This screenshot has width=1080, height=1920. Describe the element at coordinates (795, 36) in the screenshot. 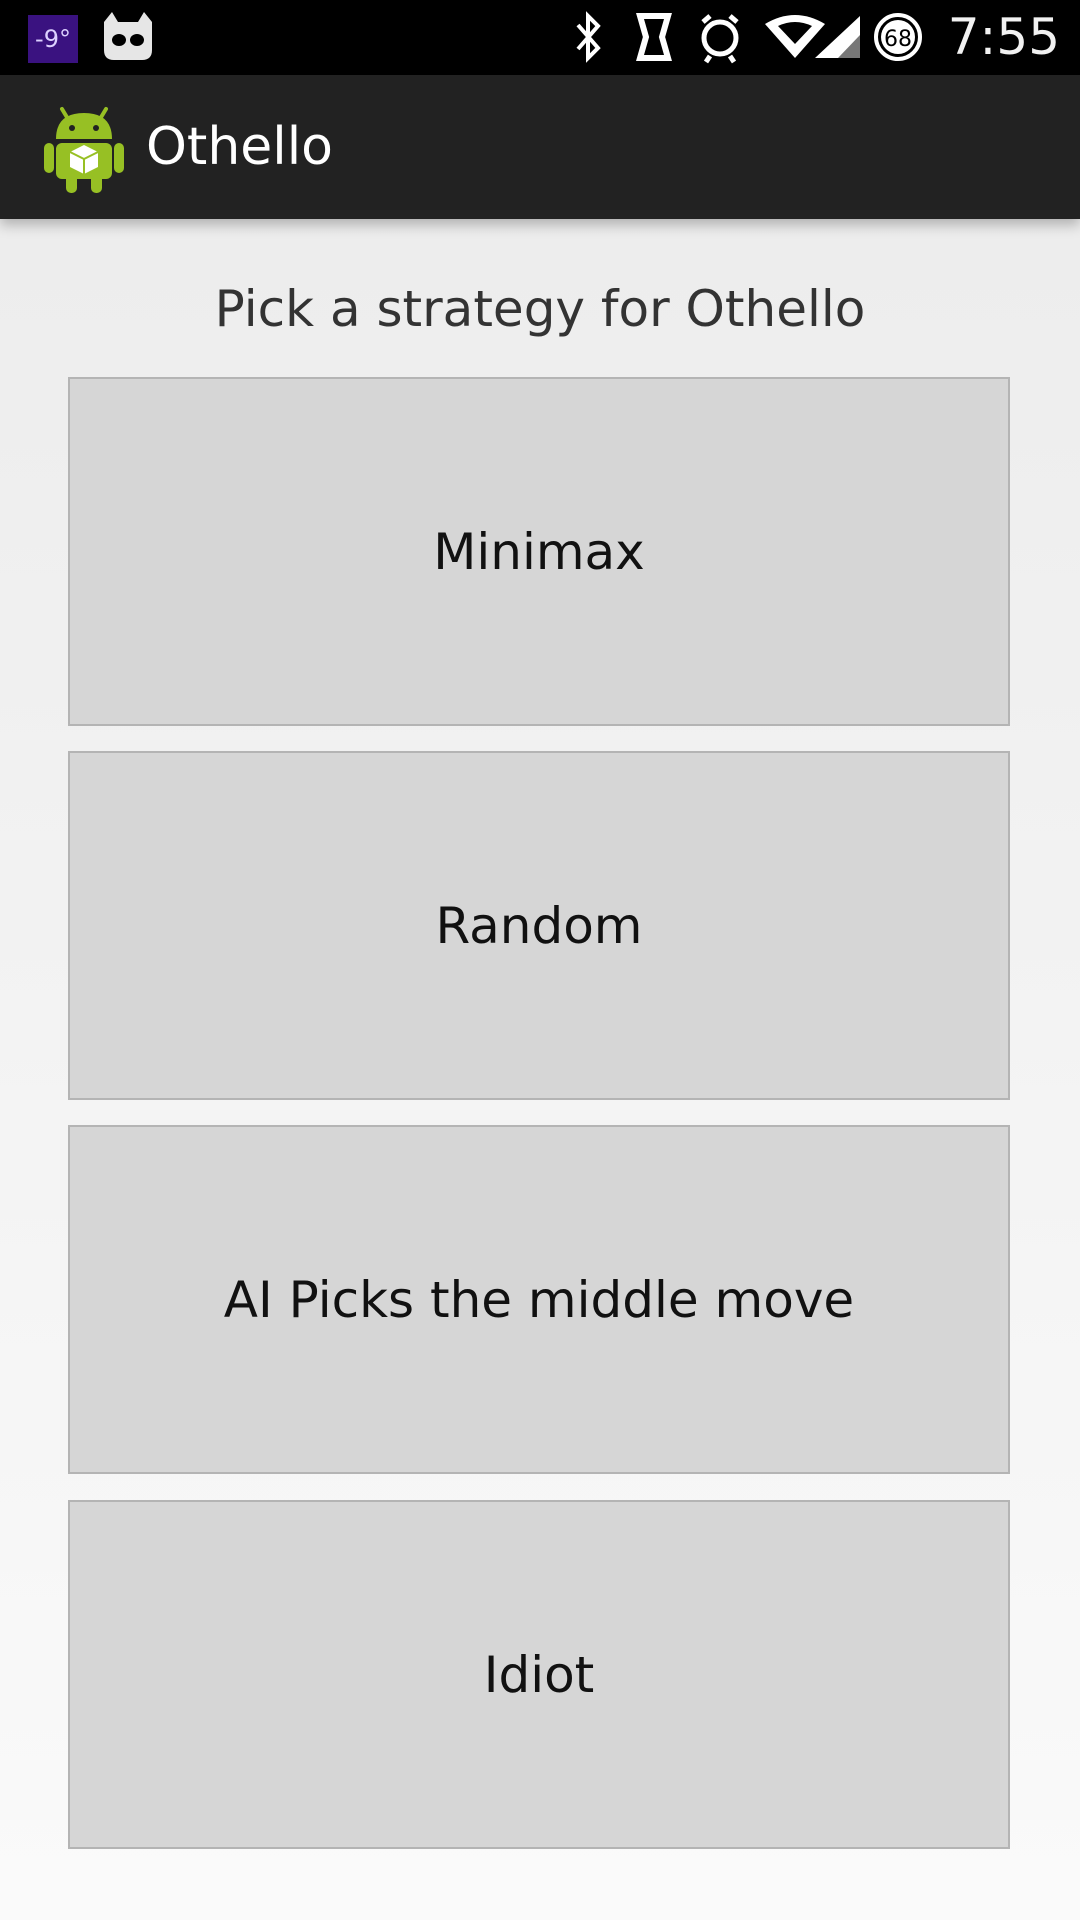

I see `wifi-icon` at that location.